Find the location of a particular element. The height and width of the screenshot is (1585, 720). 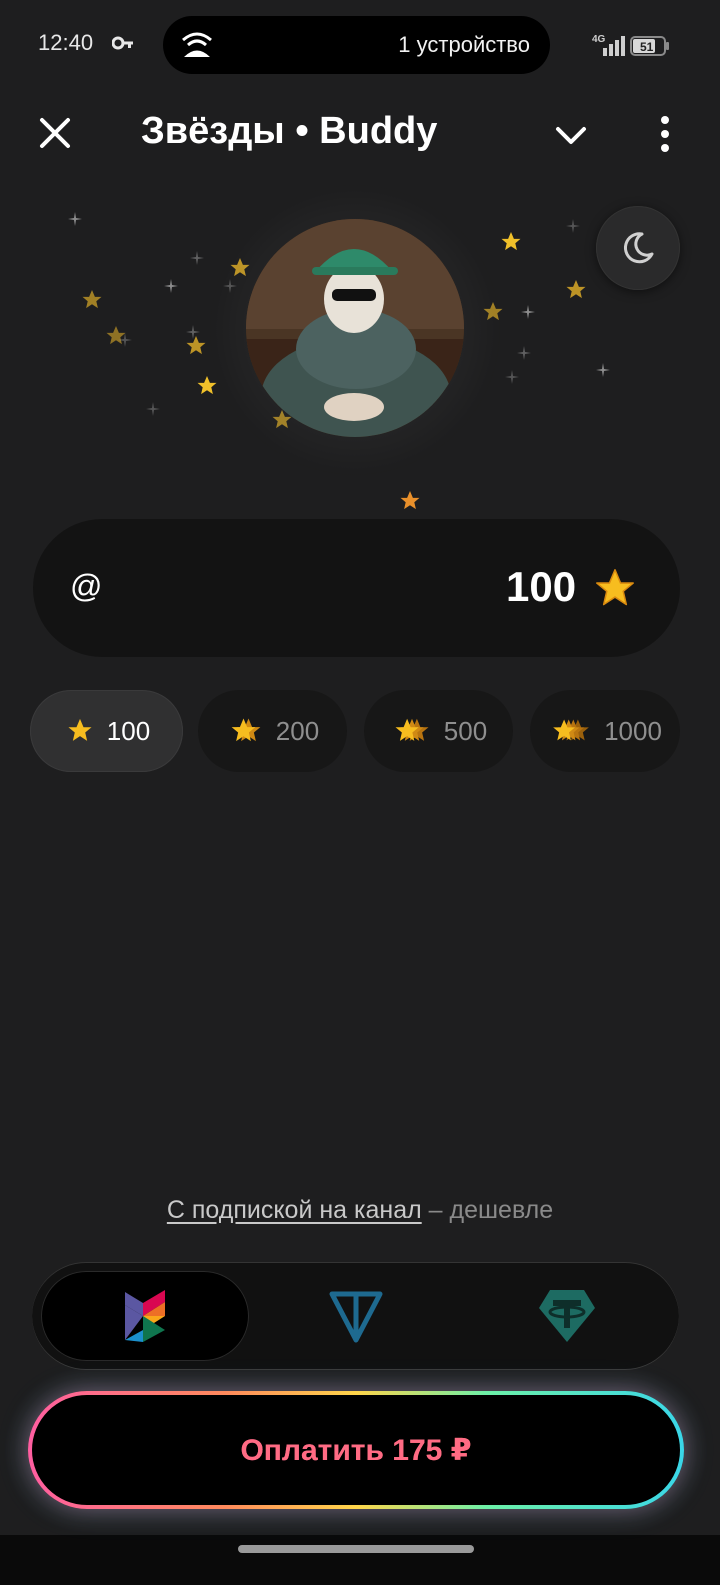

hotspot-devices-label: 1 устройство is located at coordinates (464, 44).